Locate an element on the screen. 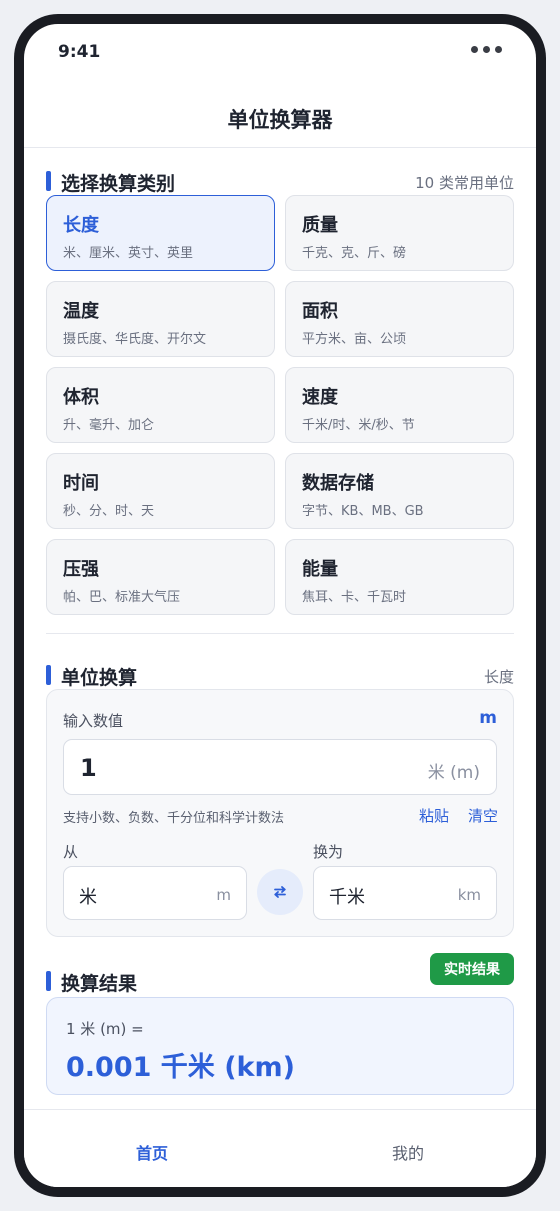 This screenshot has width=560, height=1211. live-result-badge: 实时结果 is located at coordinates (472, 969).